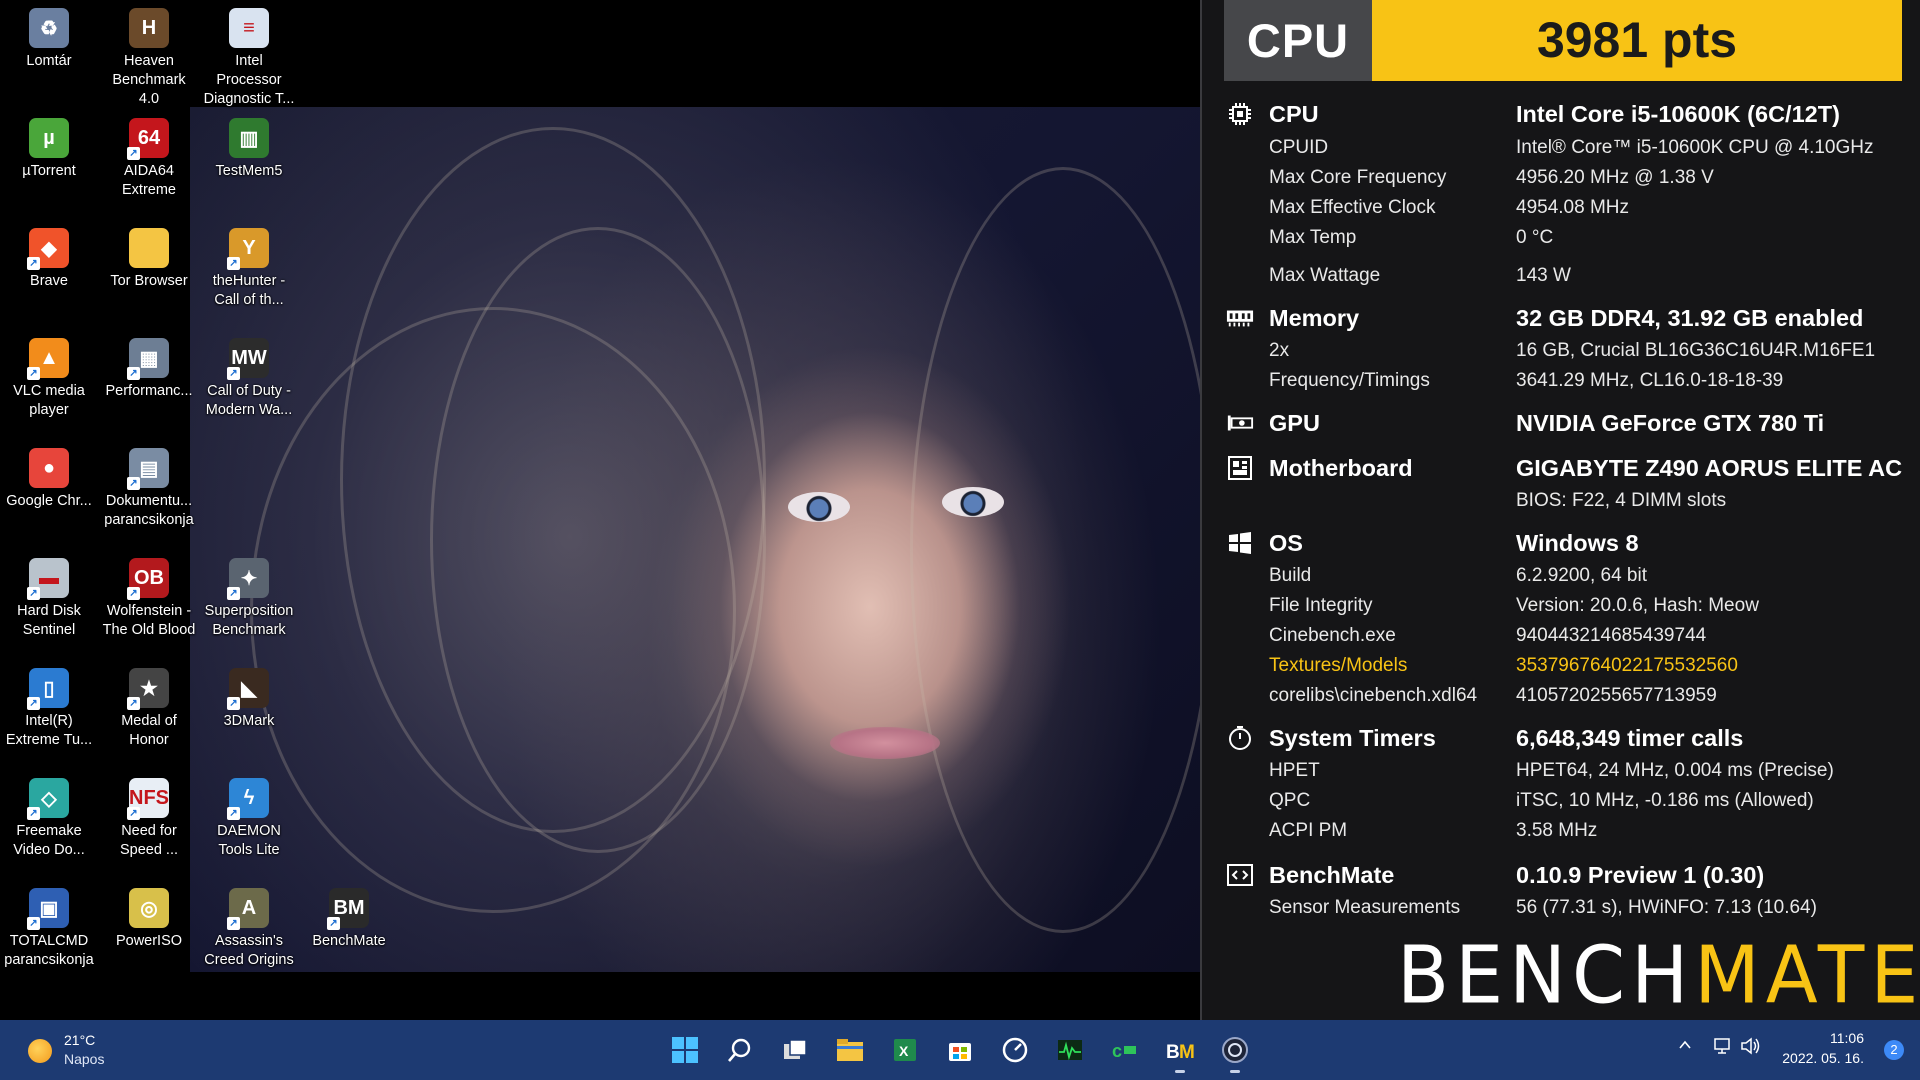 The image size is (1920, 1080). I want to click on desktop-icon: Tor Browser, so click(149, 274).